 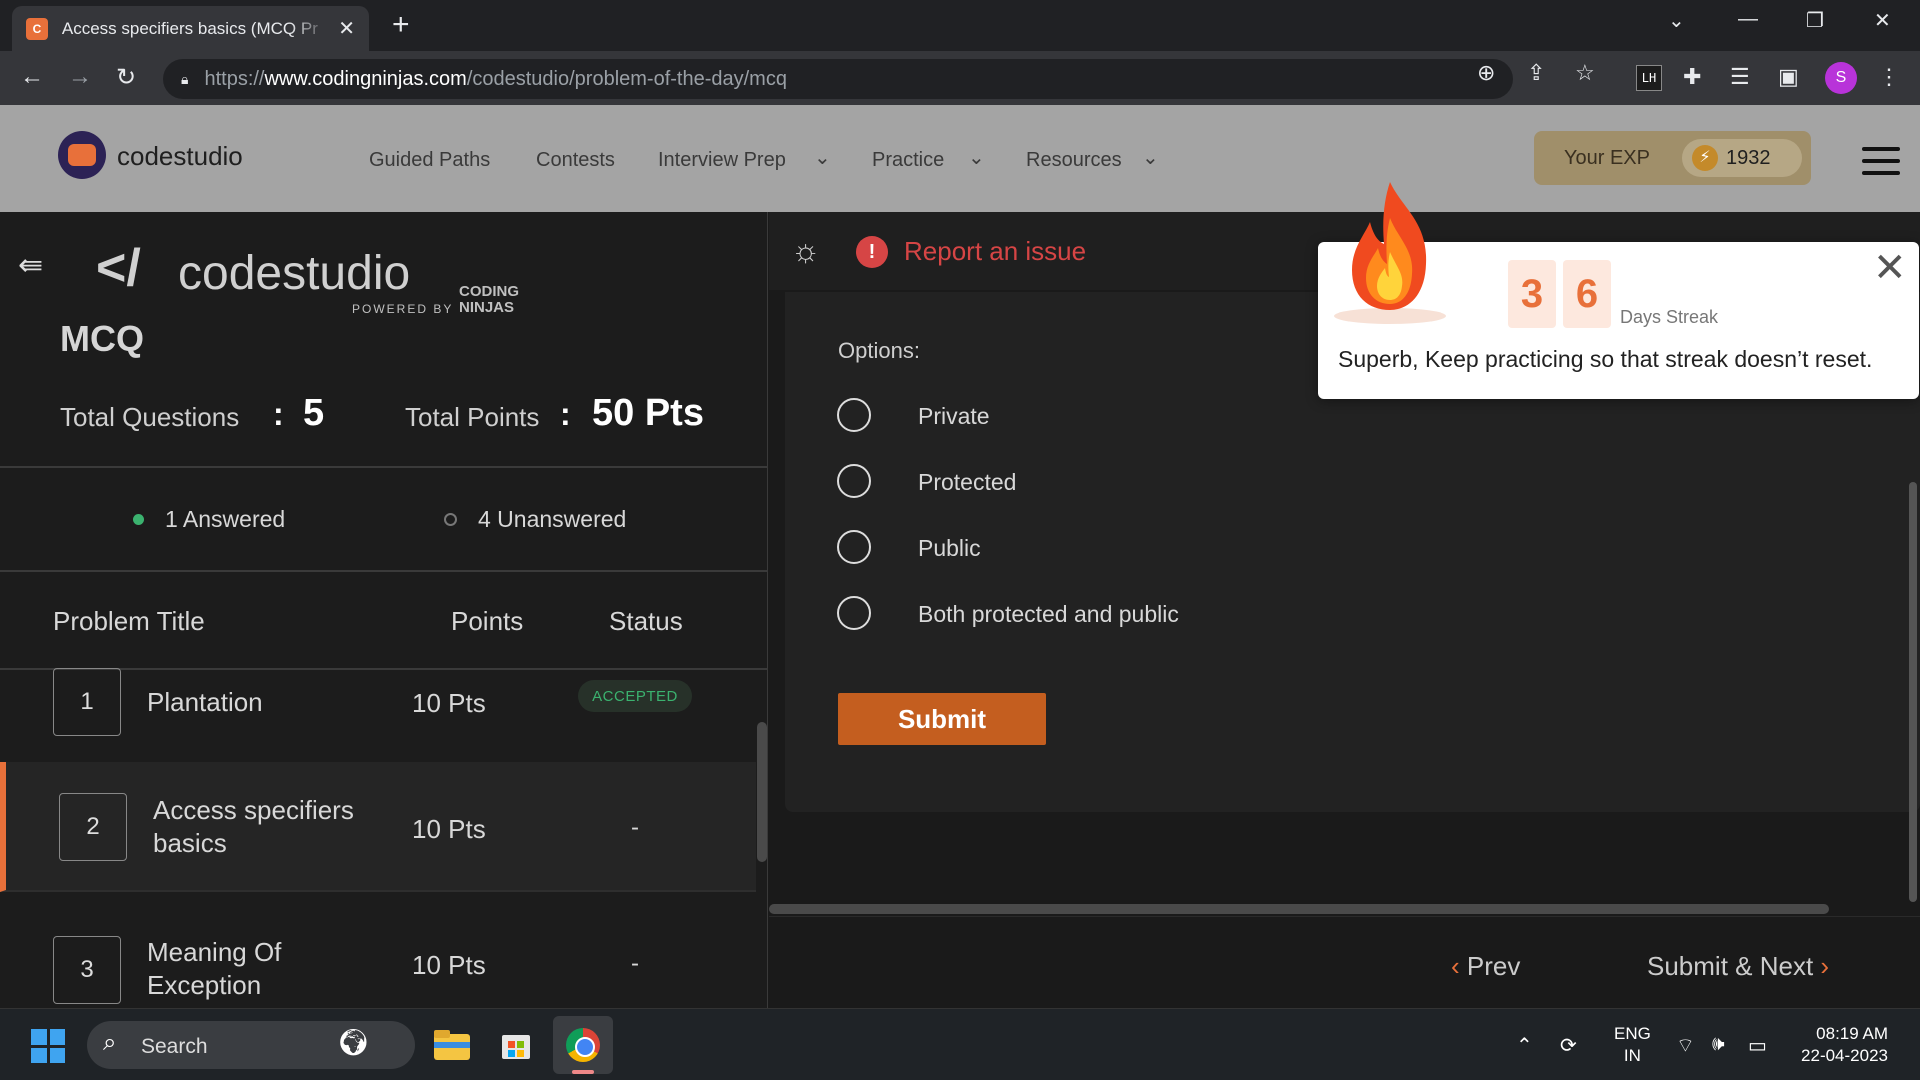 I want to click on profile-avatar: S, so click(x=1841, y=78).